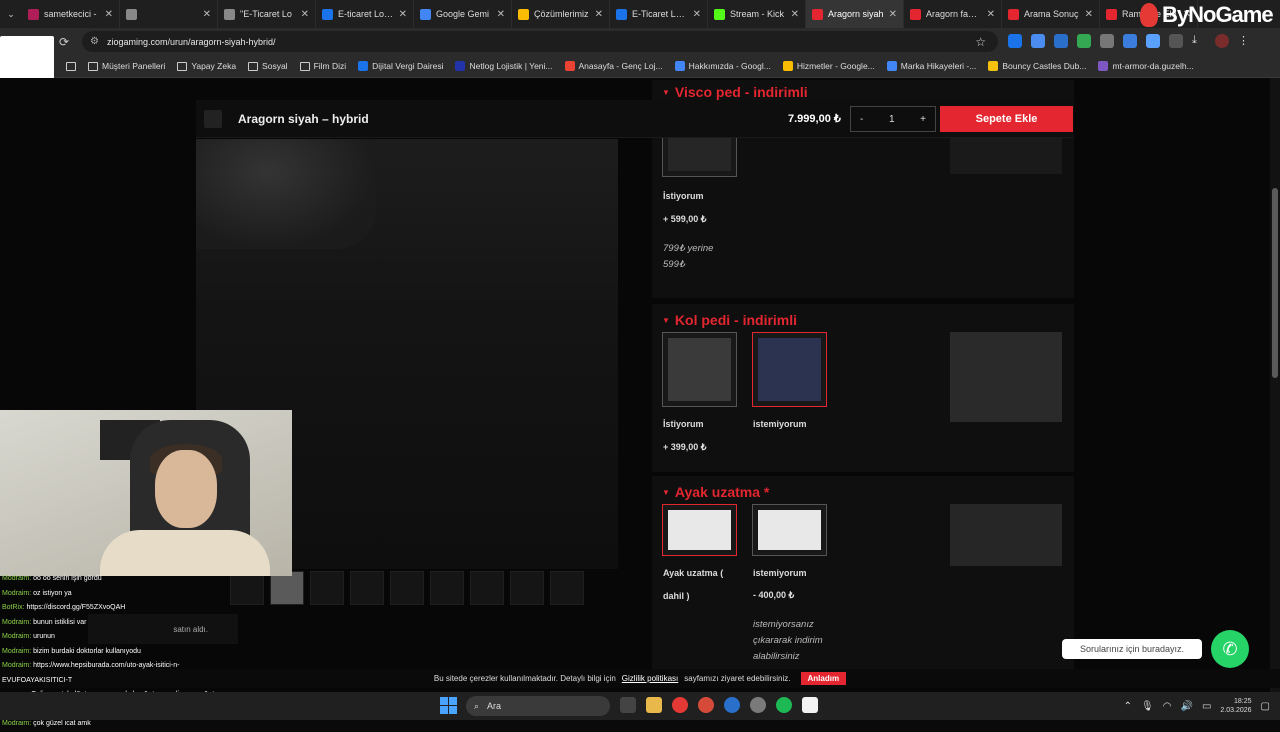  What do you see at coordinates (892, 119) in the screenshot?
I see `quantity-value: 1` at bounding box center [892, 119].